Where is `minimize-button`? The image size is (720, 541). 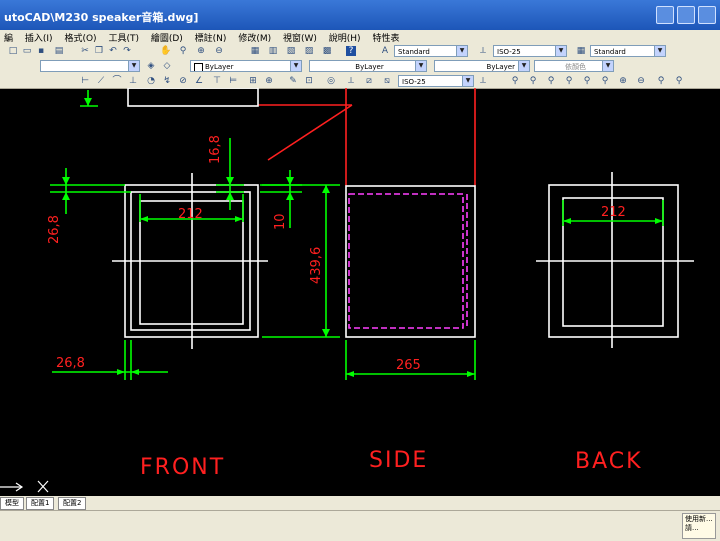 minimize-button is located at coordinates (665, 15).